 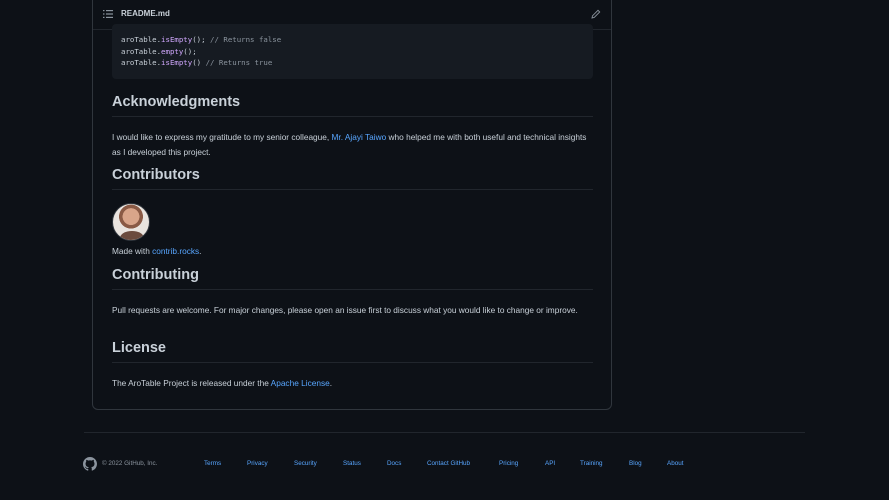 I want to click on footer-copyright: © 2022 GitHub, Inc., so click(x=130, y=463).